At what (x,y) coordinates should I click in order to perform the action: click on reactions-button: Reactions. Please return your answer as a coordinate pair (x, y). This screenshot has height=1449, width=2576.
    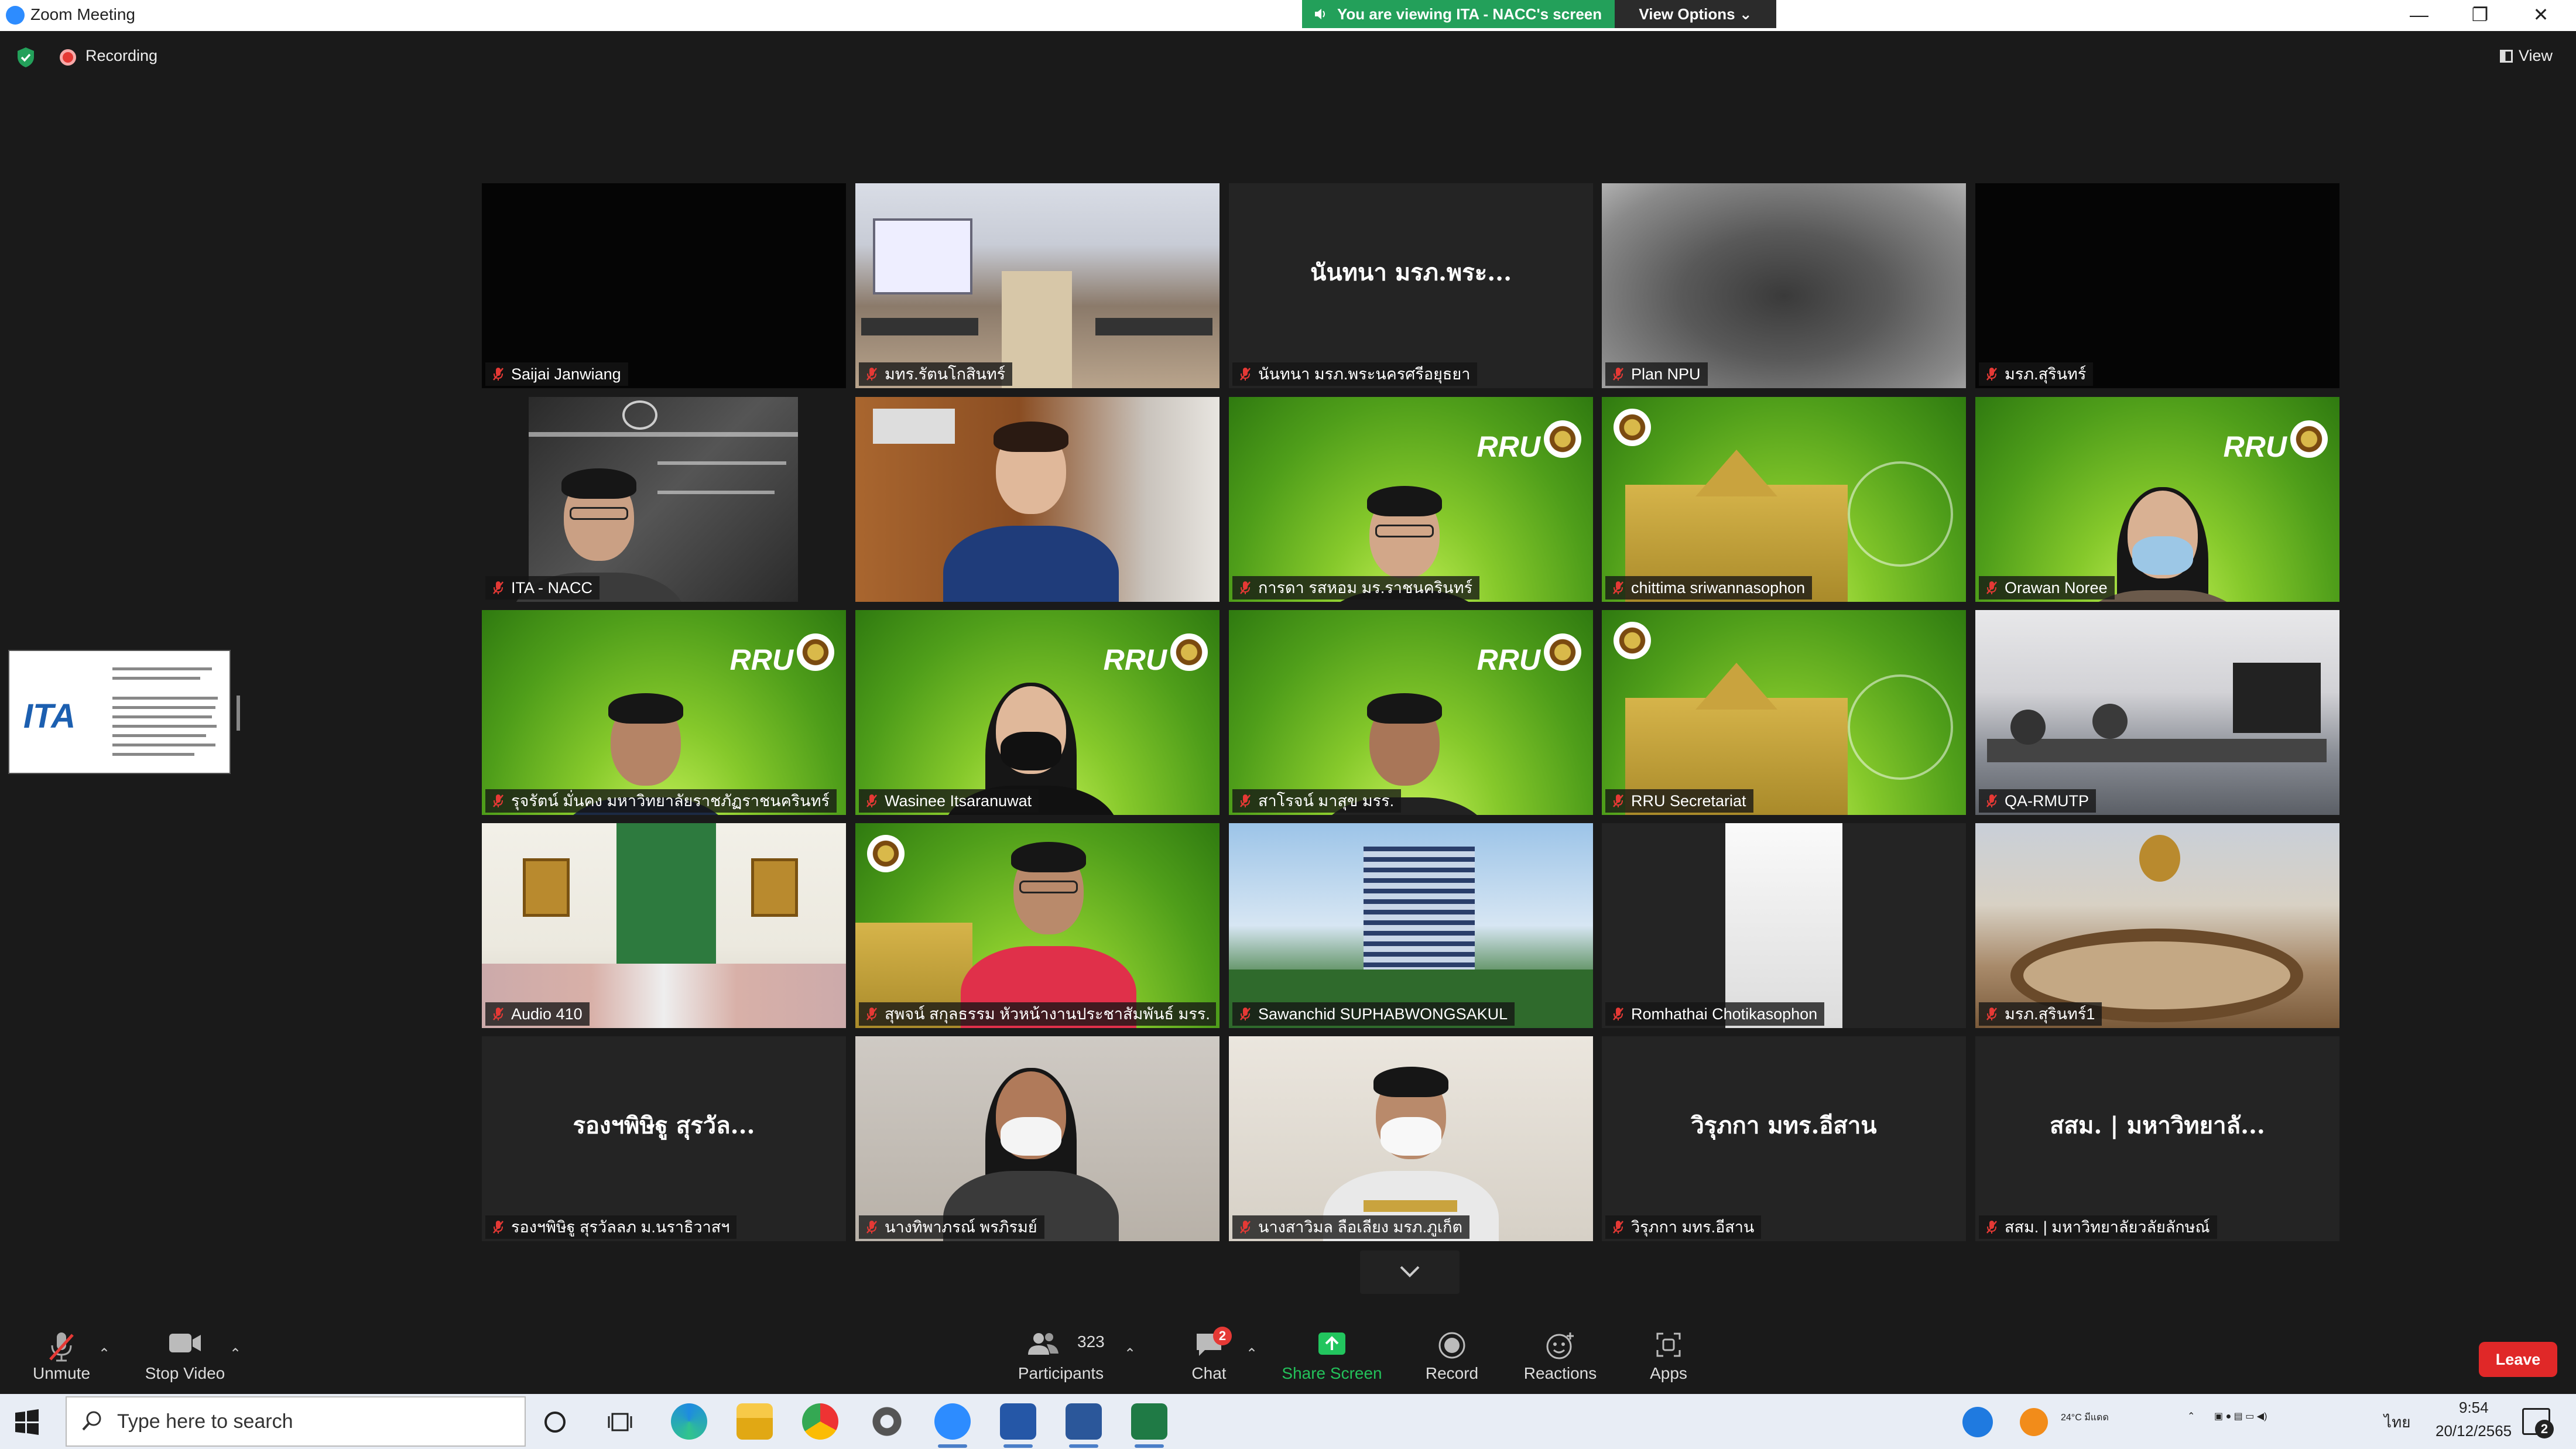
    Looking at the image, I should click on (1560, 1351).